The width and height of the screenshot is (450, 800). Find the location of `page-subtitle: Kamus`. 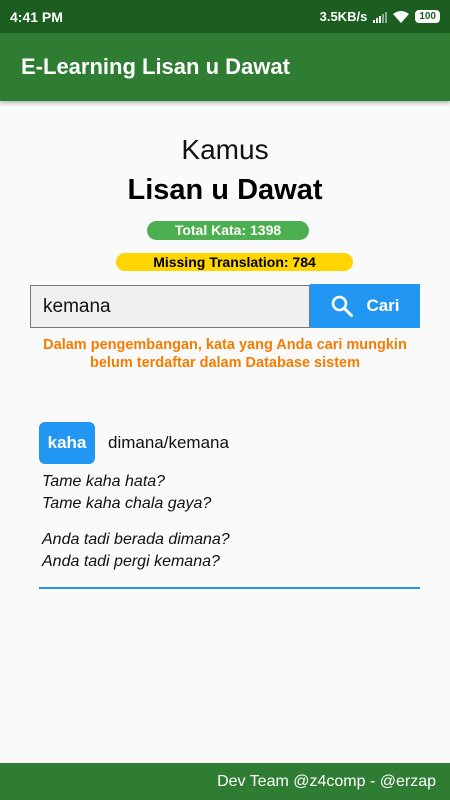

page-subtitle: Kamus is located at coordinates (225, 149).